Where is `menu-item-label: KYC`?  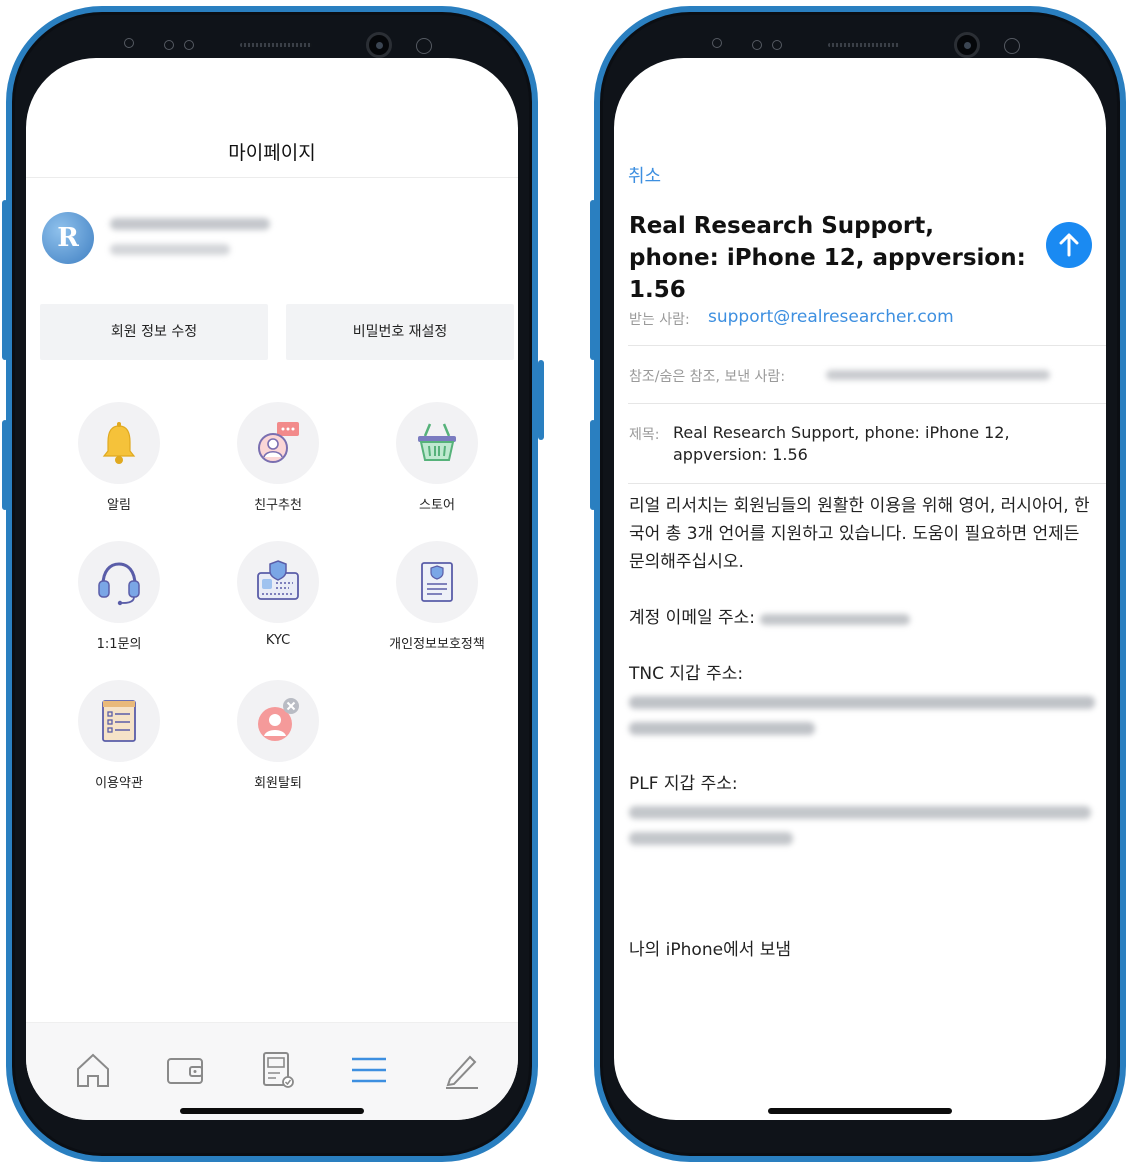 menu-item-label: KYC is located at coordinates (278, 640).